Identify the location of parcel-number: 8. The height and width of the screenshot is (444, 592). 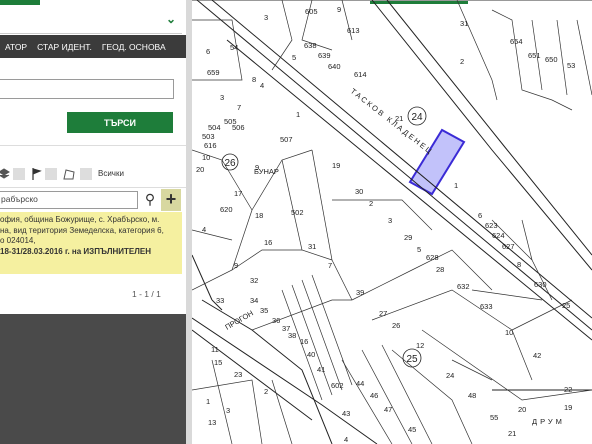
(254, 79).